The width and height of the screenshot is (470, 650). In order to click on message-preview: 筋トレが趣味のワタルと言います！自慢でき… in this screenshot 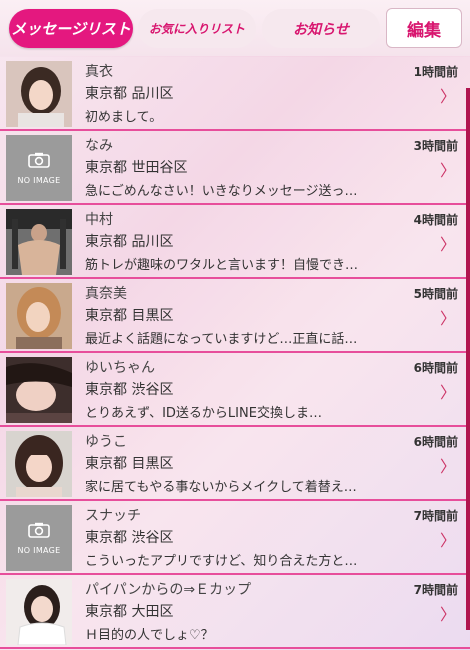, I will do `click(222, 265)`.